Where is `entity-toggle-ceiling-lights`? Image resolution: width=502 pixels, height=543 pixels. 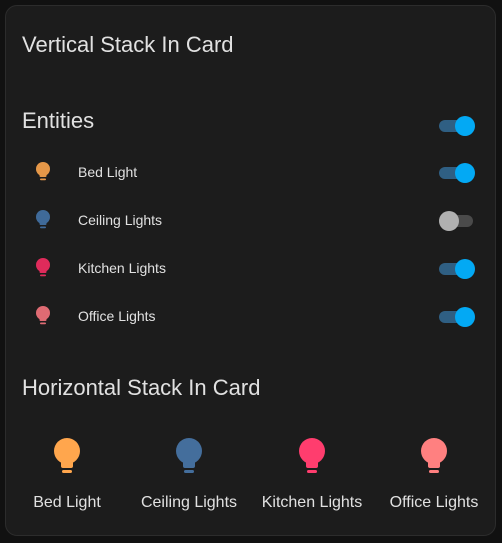 entity-toggle-ceiling-lights is located at coordinates (457, 220).